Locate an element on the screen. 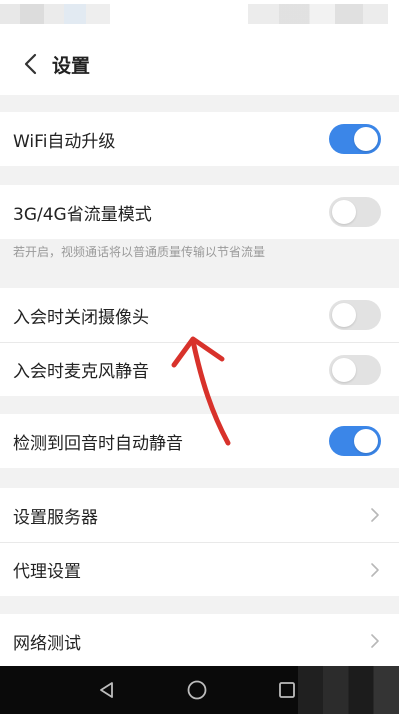 The width and height of the screenshot is (399, 714). nav-home-button is located at coordinates (197, 690).